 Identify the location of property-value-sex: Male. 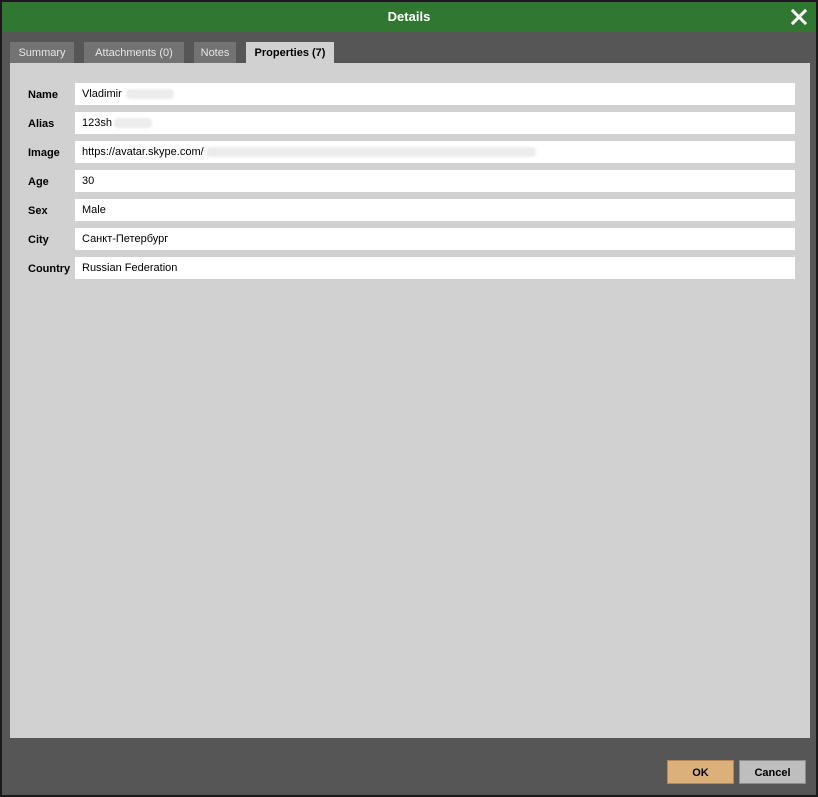
(435, 210).